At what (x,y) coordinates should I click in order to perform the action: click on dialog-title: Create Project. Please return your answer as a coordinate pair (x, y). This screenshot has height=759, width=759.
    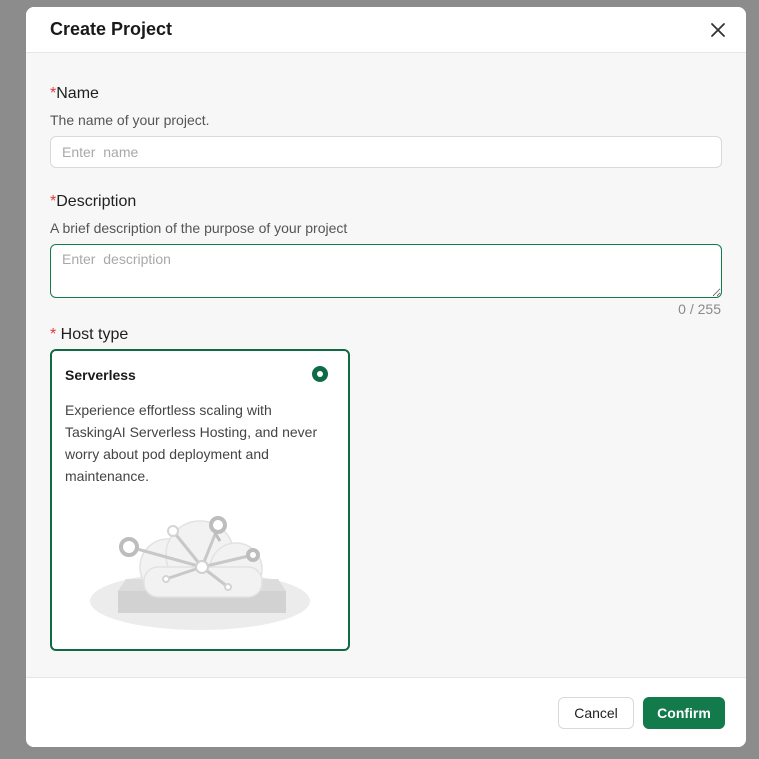
    Looking at the image, I should click on (111, 29).